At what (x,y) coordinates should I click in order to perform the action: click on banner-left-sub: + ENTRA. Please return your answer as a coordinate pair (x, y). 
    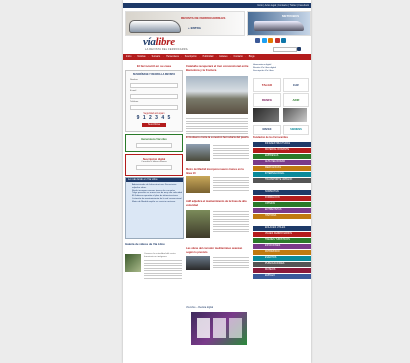
    Looking at the image, I should click on (194, 28).